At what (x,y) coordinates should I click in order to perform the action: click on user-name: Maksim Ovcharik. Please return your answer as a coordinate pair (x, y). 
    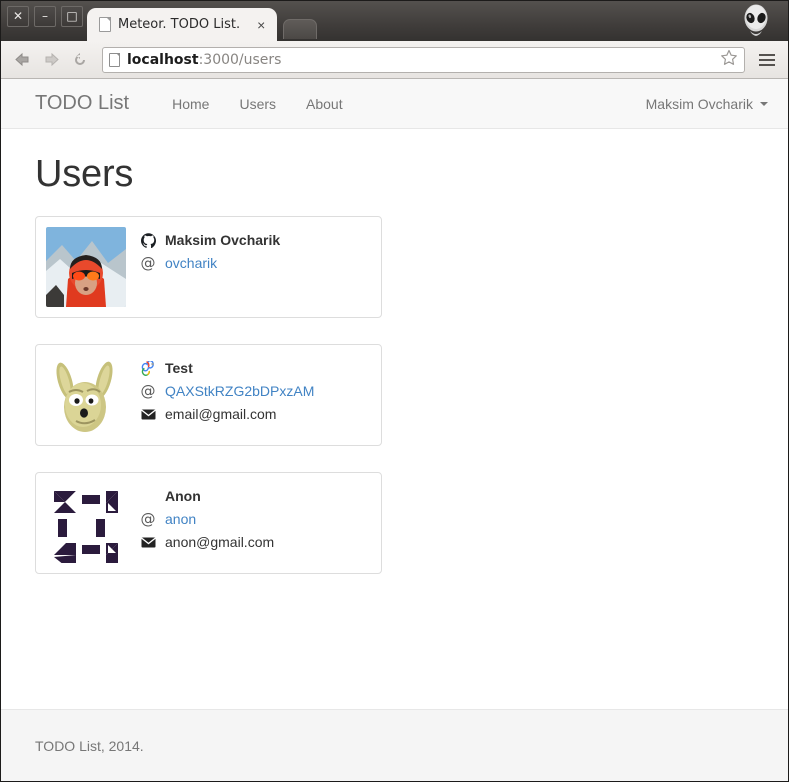
    Looking at the image, I should click on (223, 240).